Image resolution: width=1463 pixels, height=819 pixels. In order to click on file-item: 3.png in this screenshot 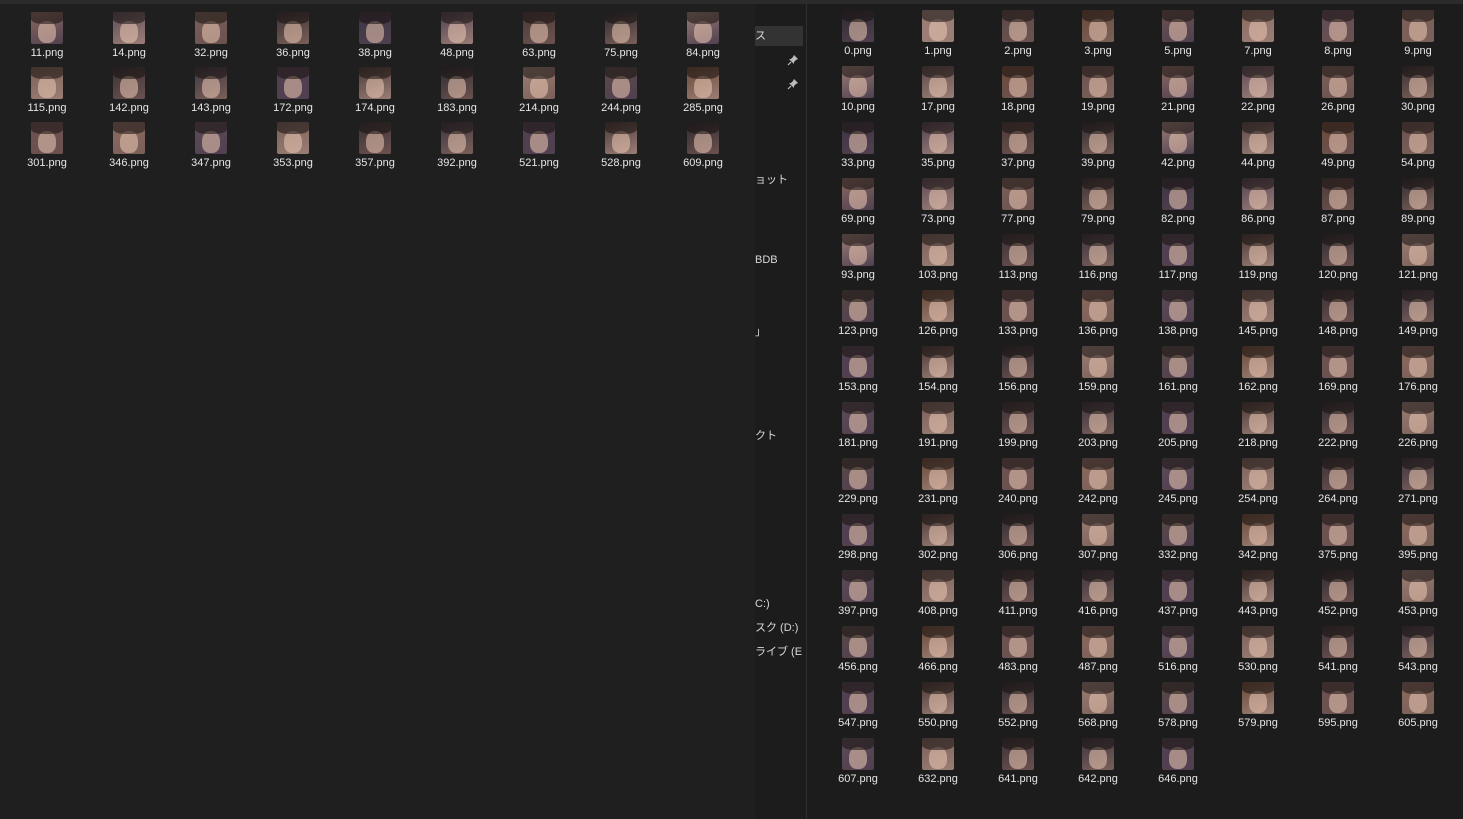, I will do `click(1098, 38)`.